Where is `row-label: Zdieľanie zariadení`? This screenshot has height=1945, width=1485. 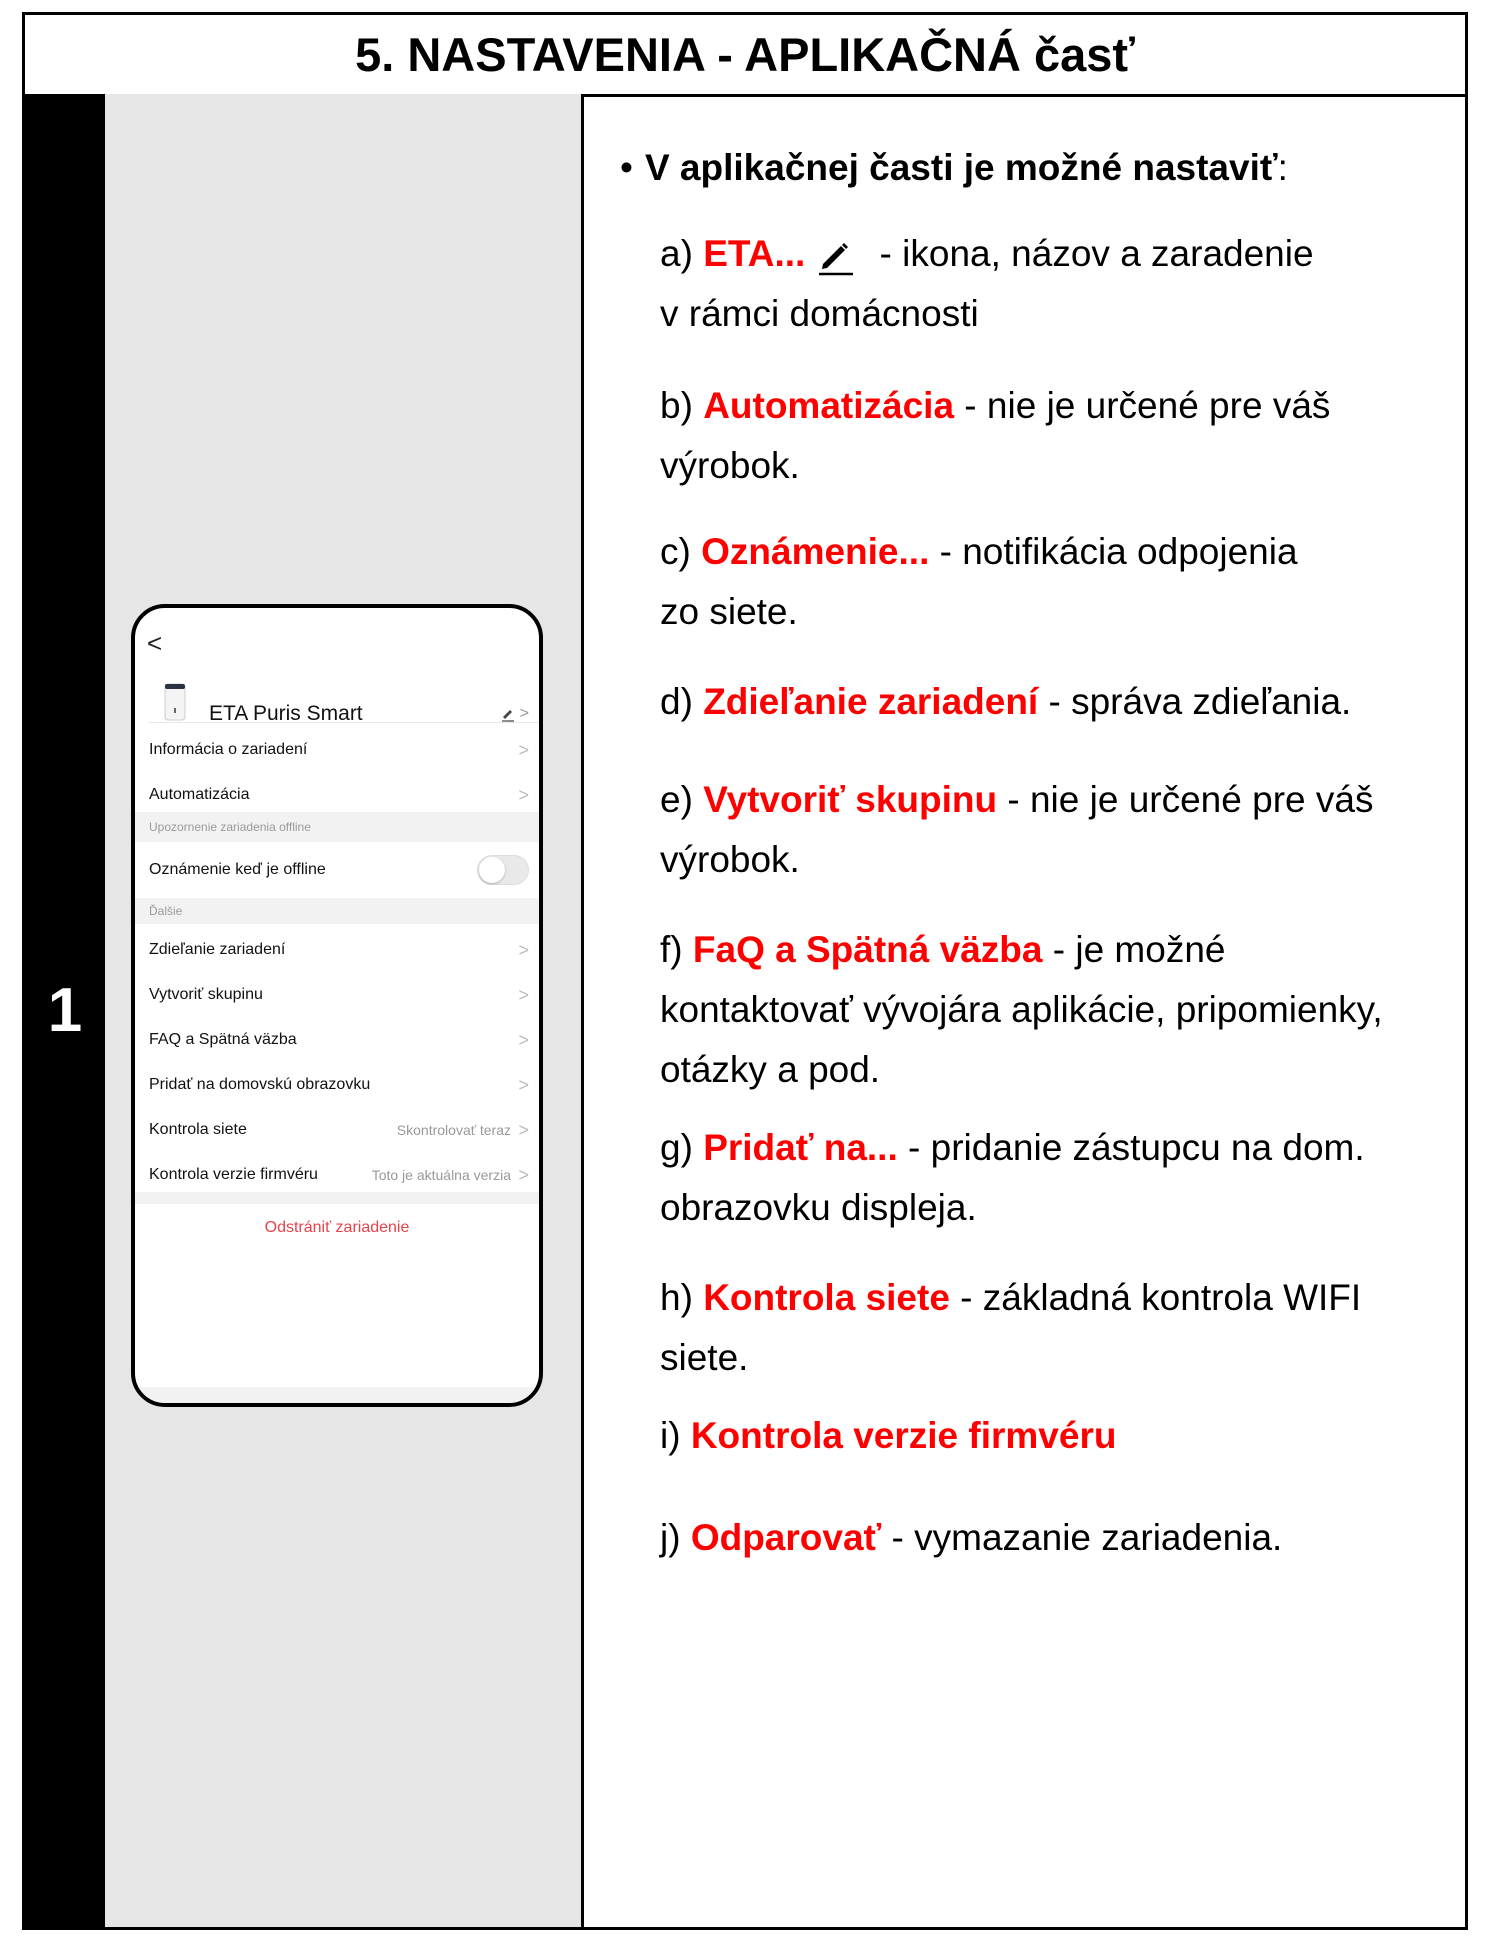
row-label: Zdieľanie zariadení is located at coordinates (217, 949).